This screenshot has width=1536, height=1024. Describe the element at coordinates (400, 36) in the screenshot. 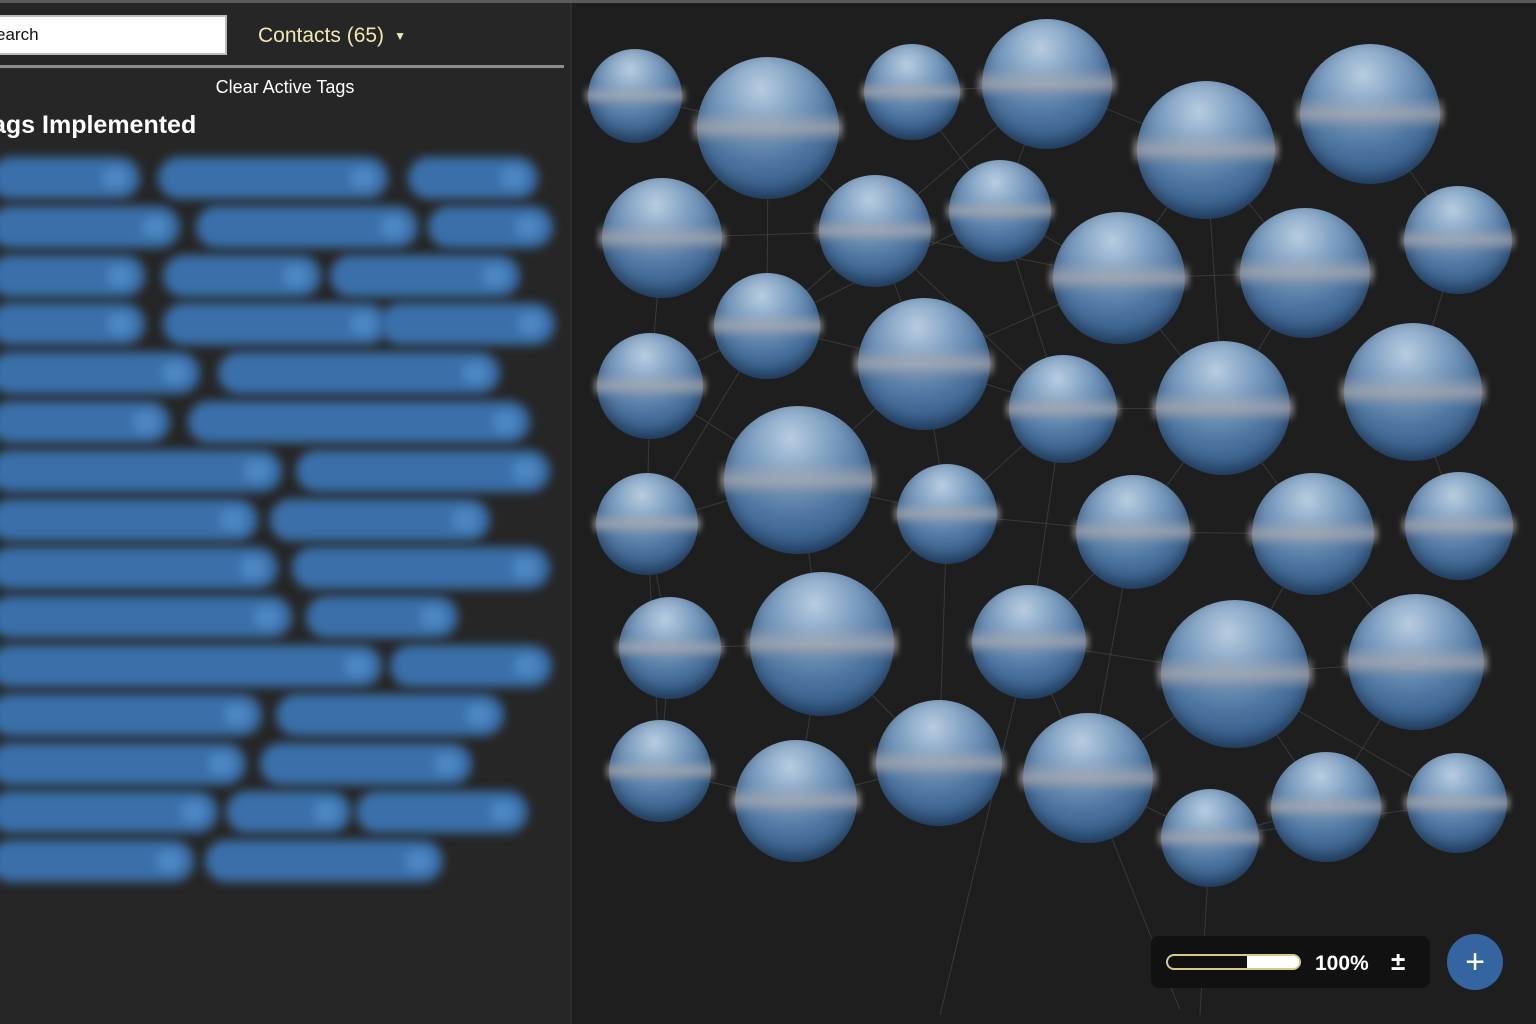

I see `caret-down-icon: ▼` at that location.